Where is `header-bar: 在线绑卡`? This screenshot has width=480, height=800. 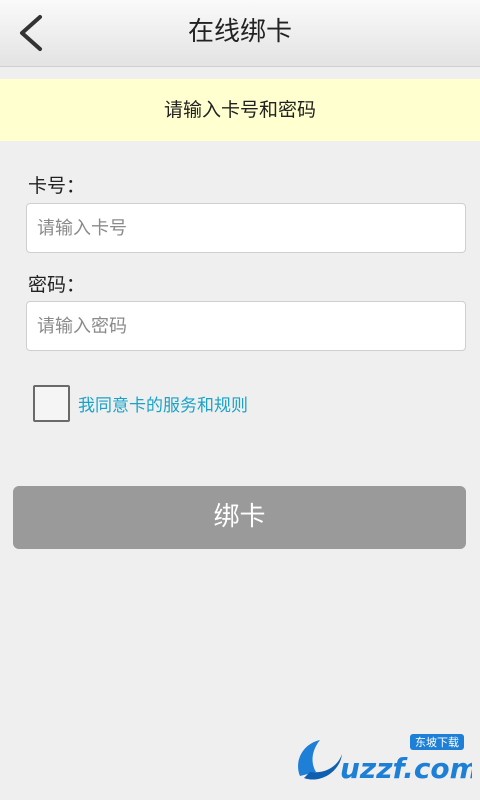
header-bar: 在线绑卡 is located at coordinates (240, 33).